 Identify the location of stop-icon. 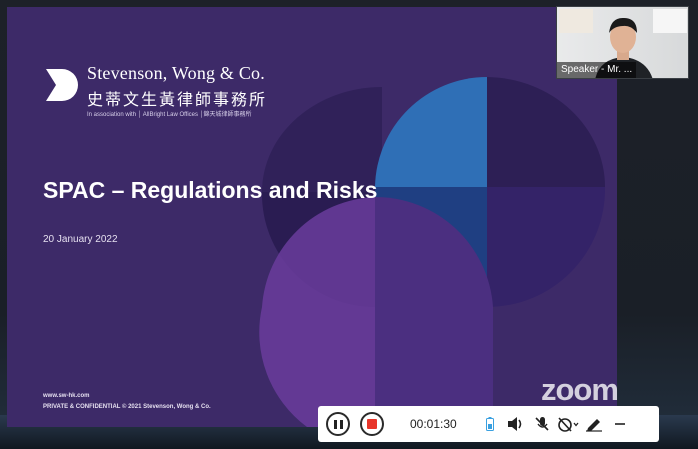
(372, 424).